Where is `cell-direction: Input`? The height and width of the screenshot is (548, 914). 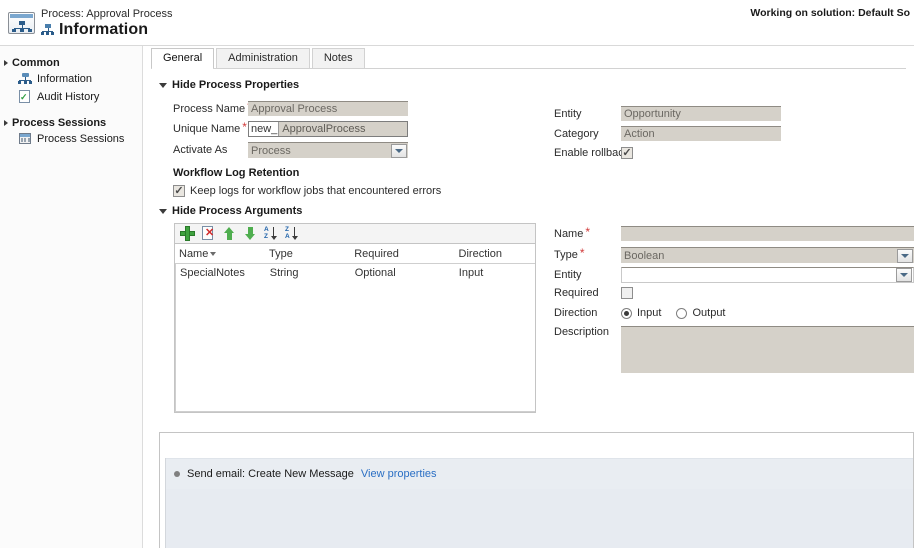
cell-direction: Input is located at coordinates (471, 272).